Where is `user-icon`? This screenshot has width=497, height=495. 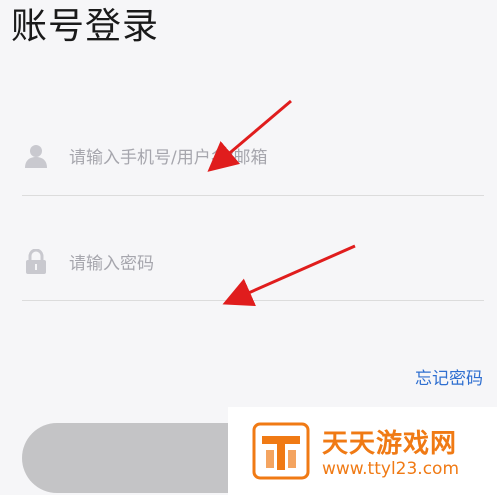
user-icon is located at coordinates (36, 156).